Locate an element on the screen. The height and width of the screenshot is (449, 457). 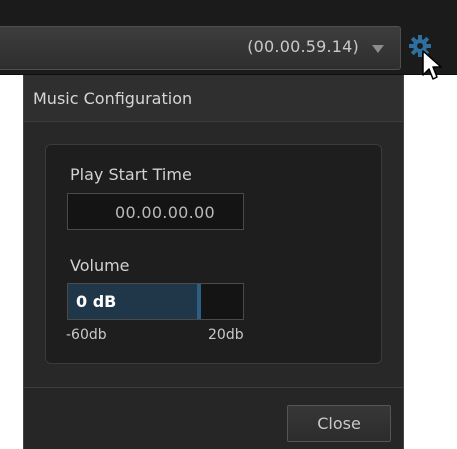
dialog-title: Music Configuration is located at coordinates (113, 98).